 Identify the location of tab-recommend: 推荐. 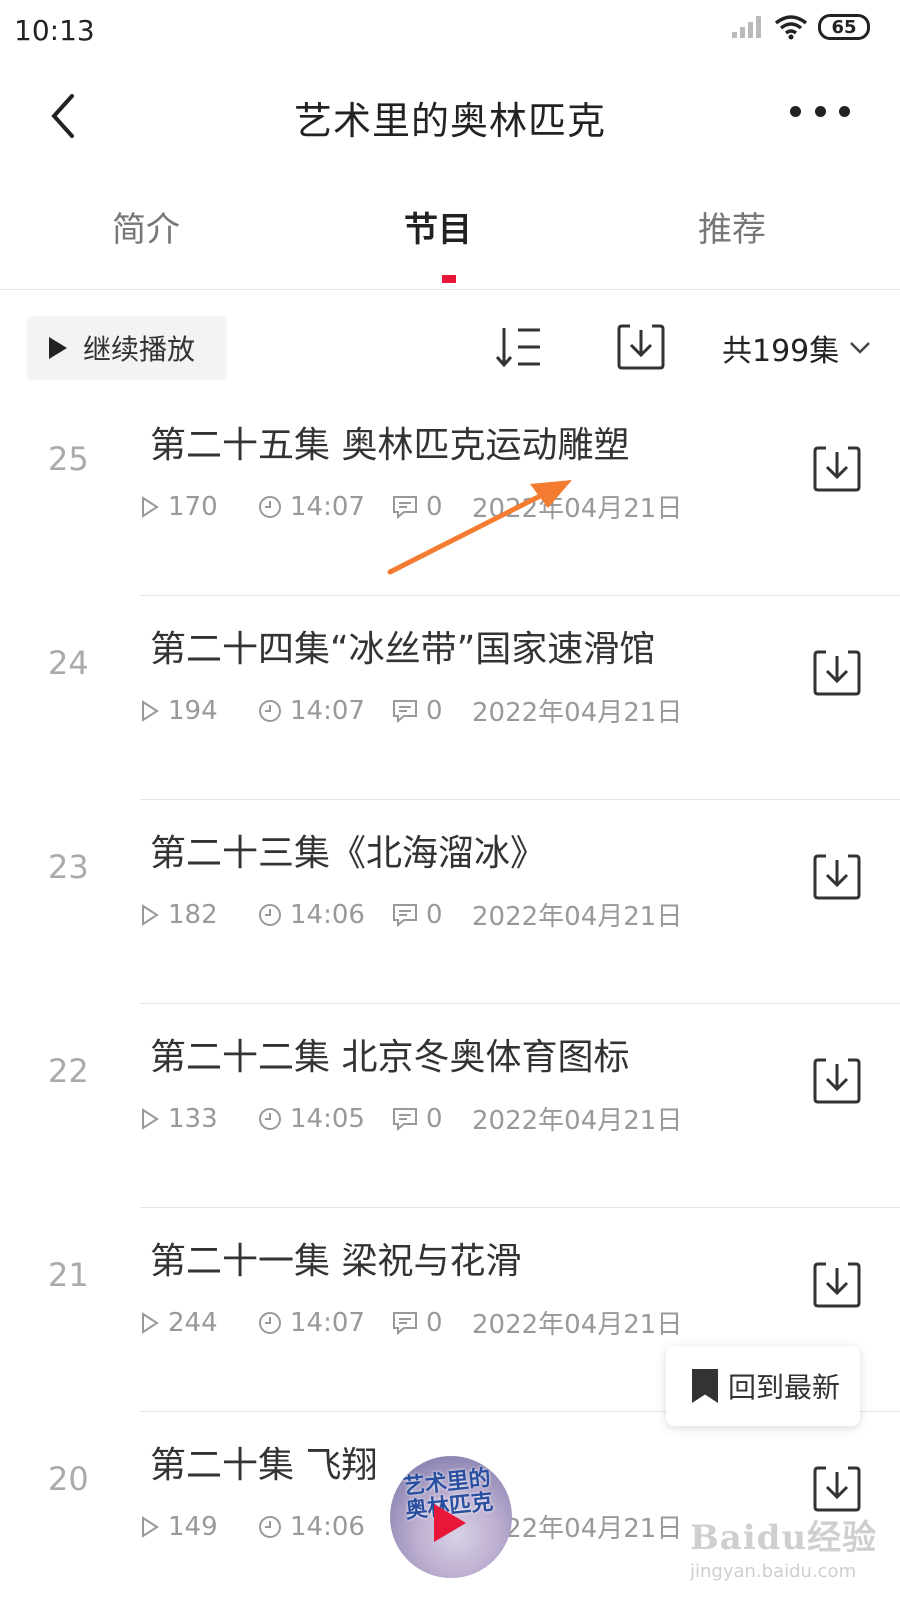
(732, 226).